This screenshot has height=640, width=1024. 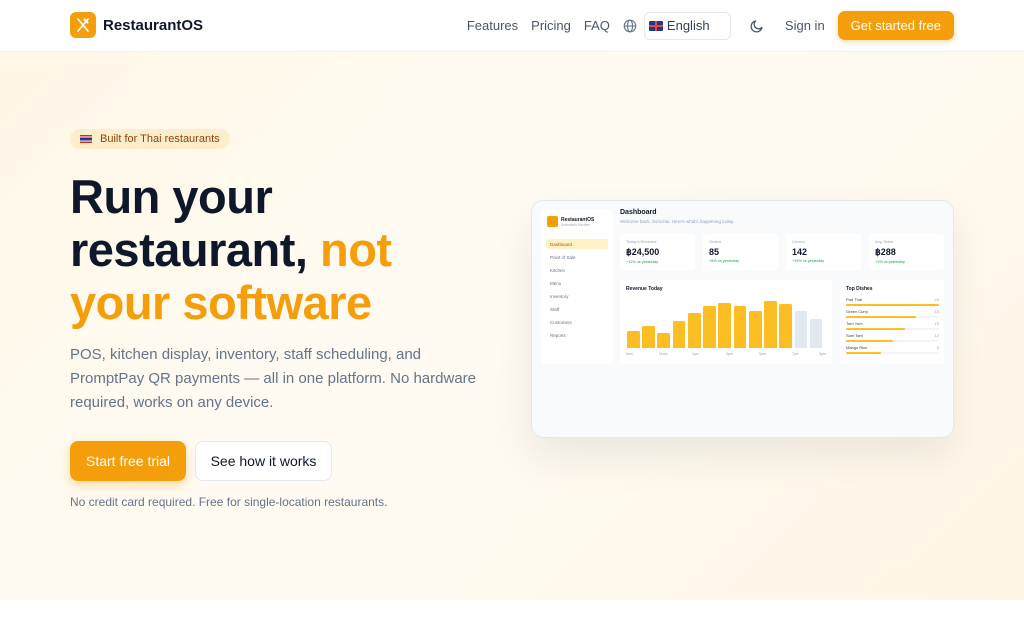 What do you see at coordinates (492, 25) in the screenshot?
I see `nav-features-link: Features` at bounding box center [492, 25].